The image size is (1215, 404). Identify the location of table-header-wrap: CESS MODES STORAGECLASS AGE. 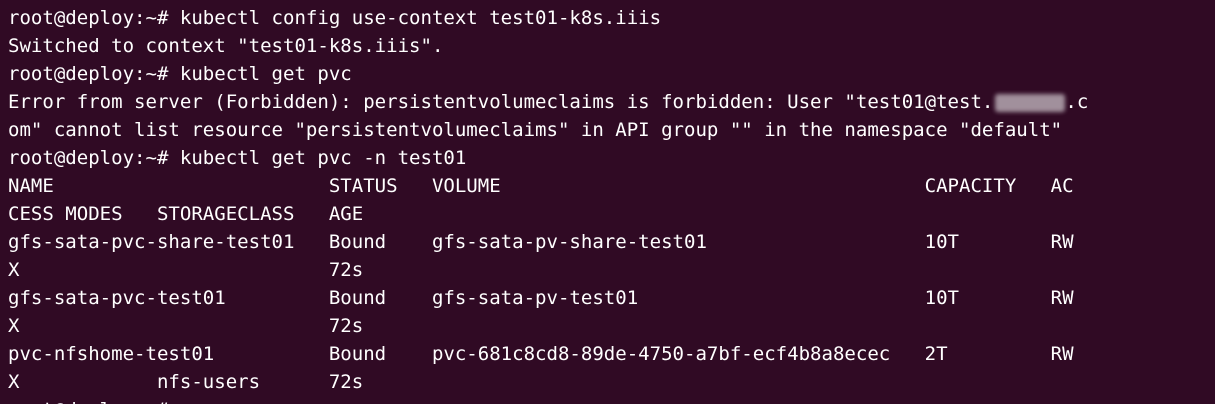
(186, 214).